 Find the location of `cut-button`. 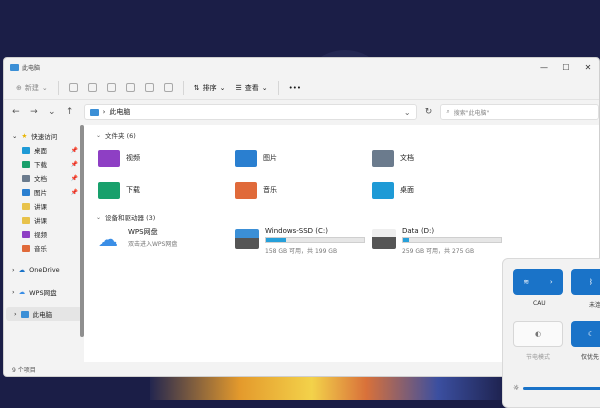

cut-button is located at coordinates (73, 88).